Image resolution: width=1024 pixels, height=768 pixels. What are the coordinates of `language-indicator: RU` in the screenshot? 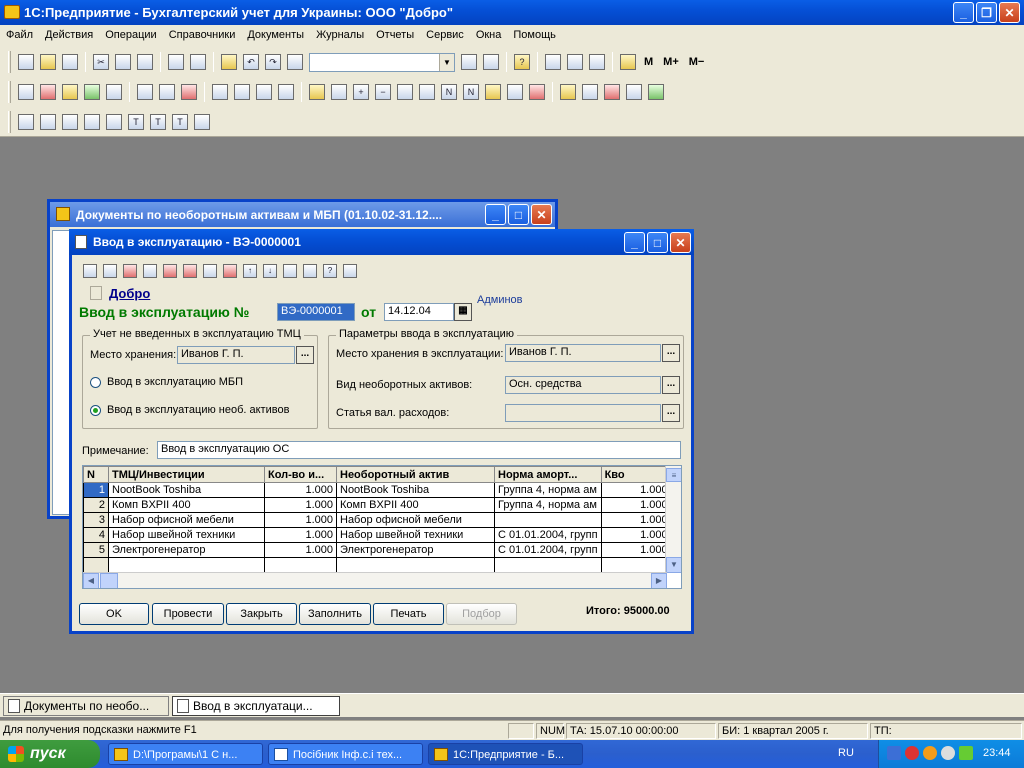 It's located at (846, 753).